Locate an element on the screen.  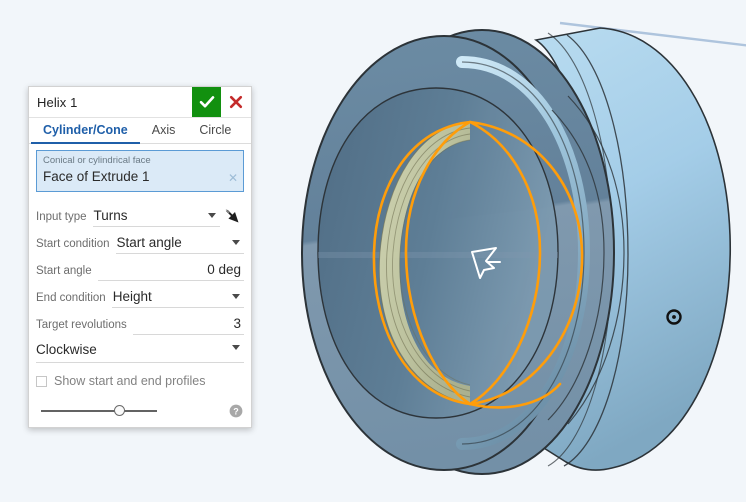
face-selection-label: Conical or cylindrical face is located at coordinates (97, 160).